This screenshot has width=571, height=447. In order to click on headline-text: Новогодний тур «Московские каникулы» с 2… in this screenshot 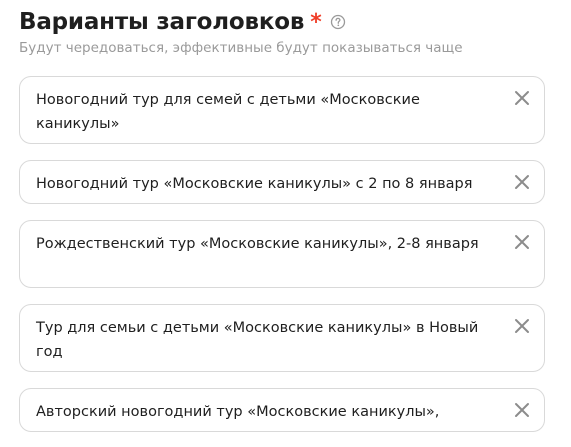, I will do `click(258, 184)`.